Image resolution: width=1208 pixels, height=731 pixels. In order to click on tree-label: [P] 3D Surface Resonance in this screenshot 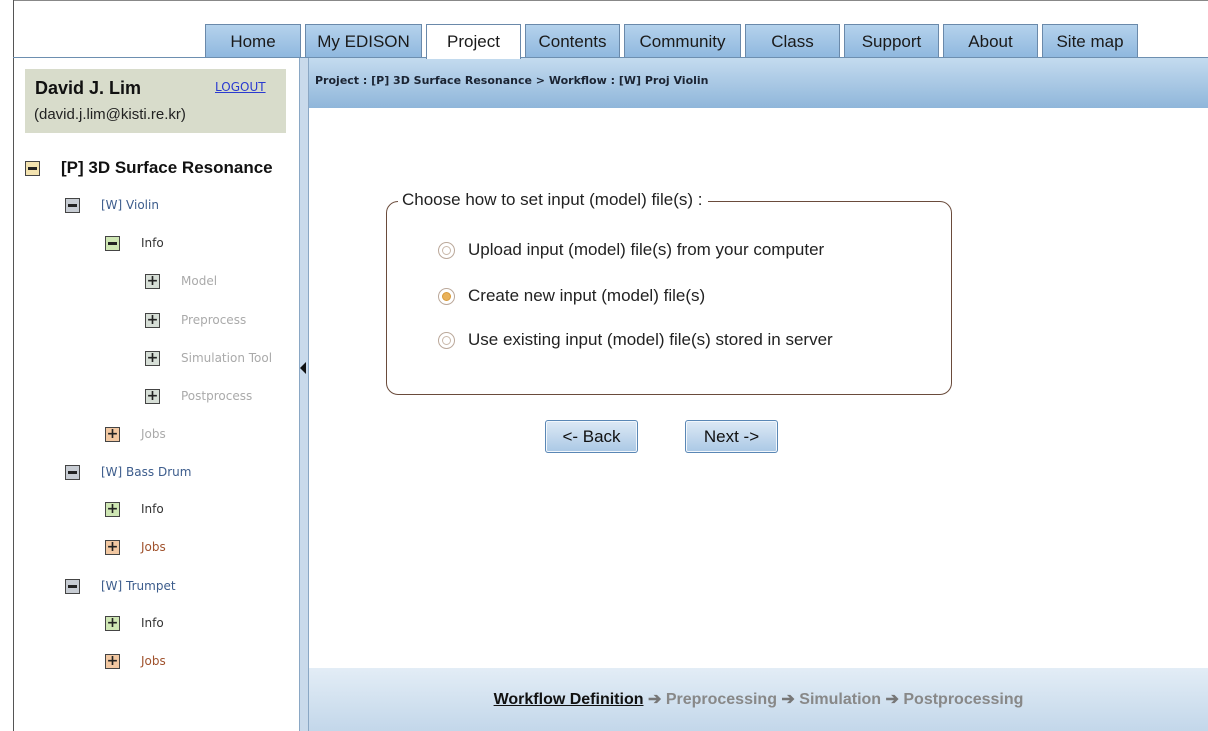, I will do `click(167, 167)`.